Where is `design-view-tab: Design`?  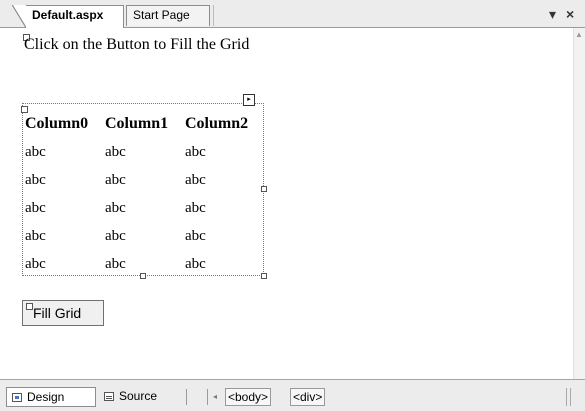 design-view-tab: Design is located at coordinates (51, 397).